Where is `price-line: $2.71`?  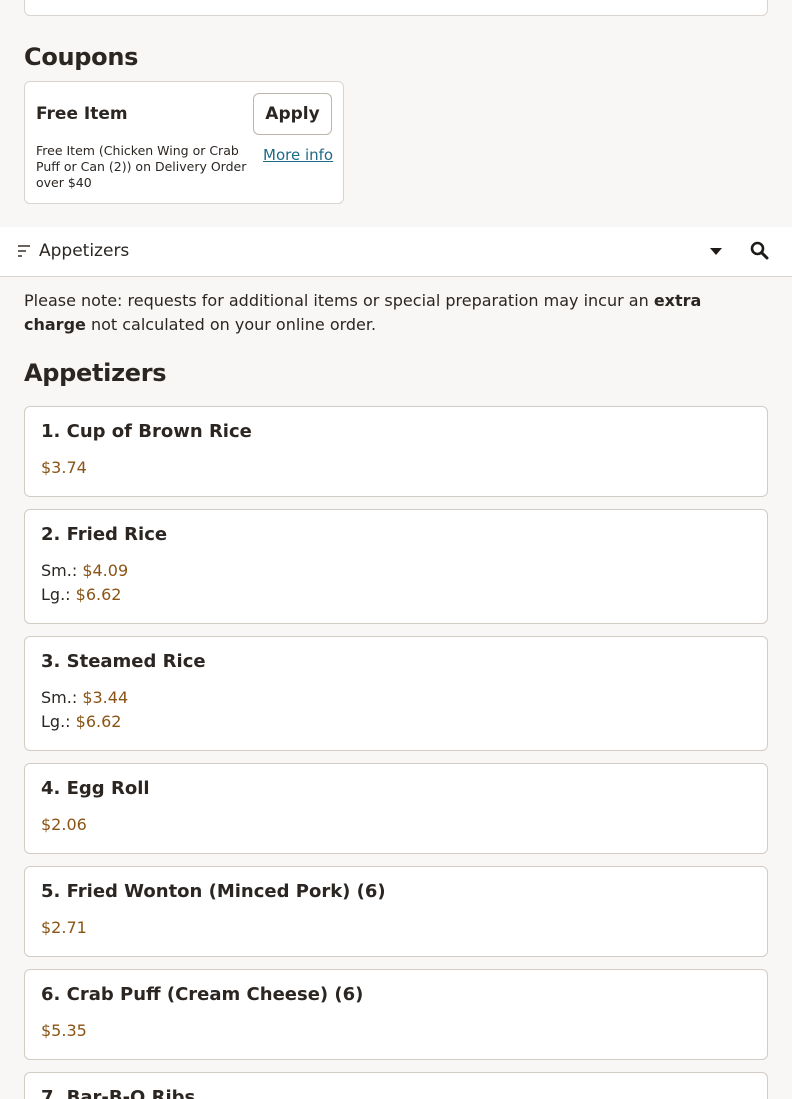 price-line: $2.71 is located at coordinates (64, 927).